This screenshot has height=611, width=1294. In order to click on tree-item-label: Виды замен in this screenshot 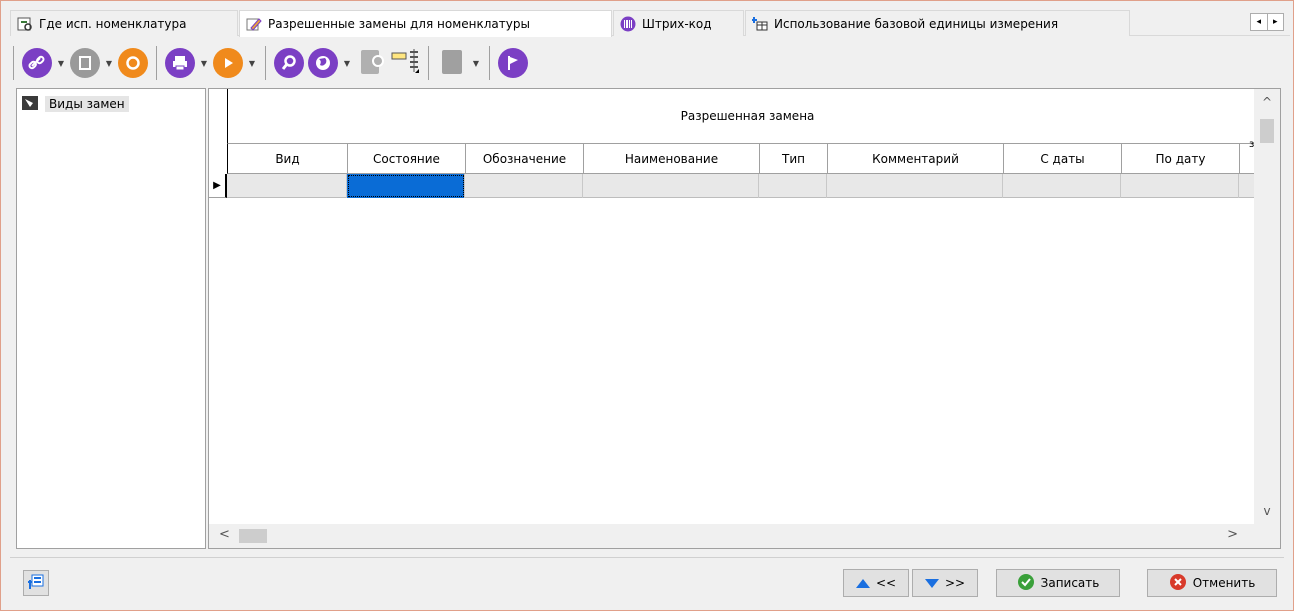, I will do `click(87, 104)`.